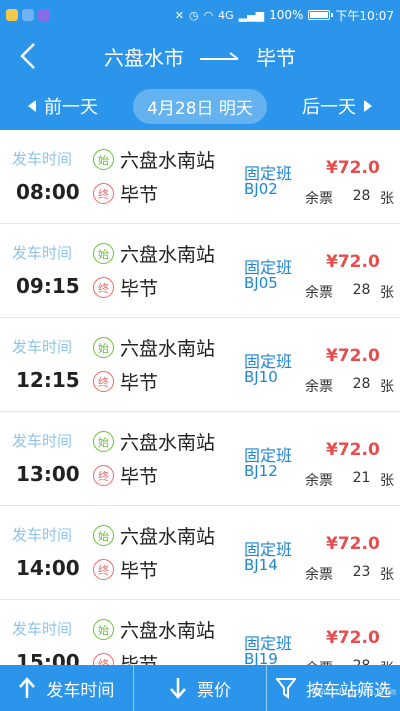  Describe the element at coordinates (367, 106) in the screenshot. I see `caret-right-icon` at that location.